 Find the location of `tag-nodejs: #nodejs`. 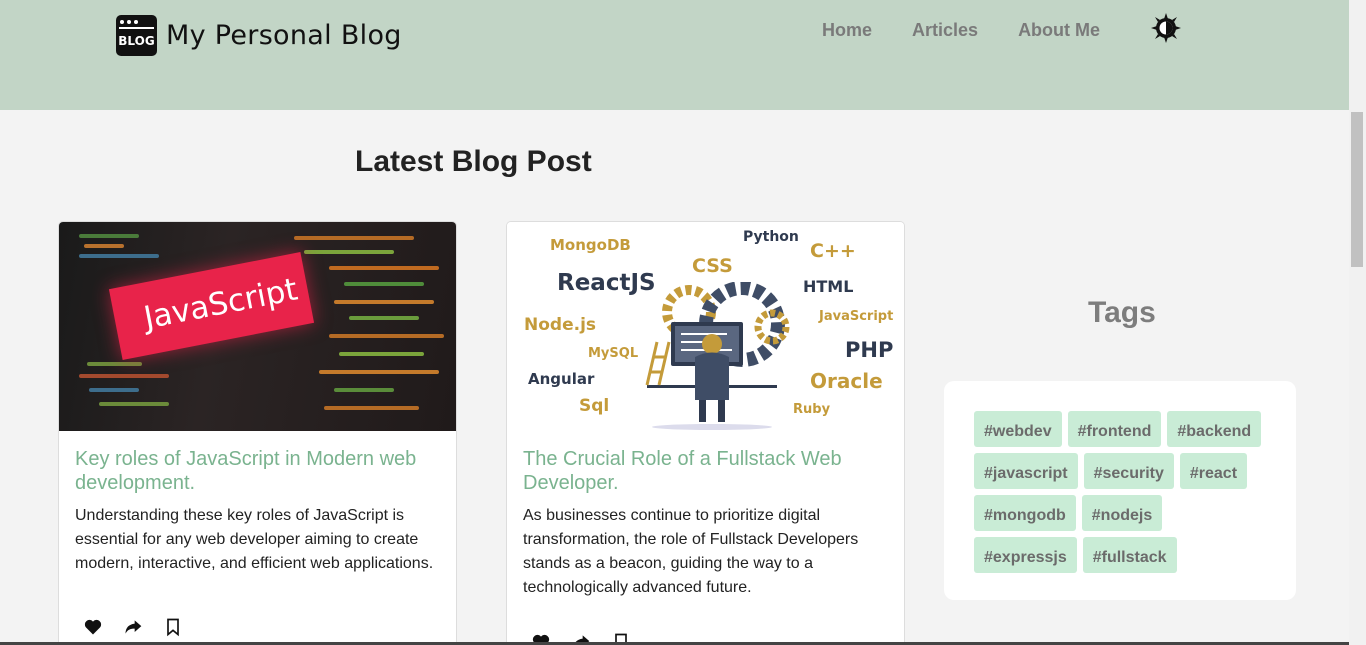

tag-nodejs: #nodejs is located at coordinates (1122, 513).